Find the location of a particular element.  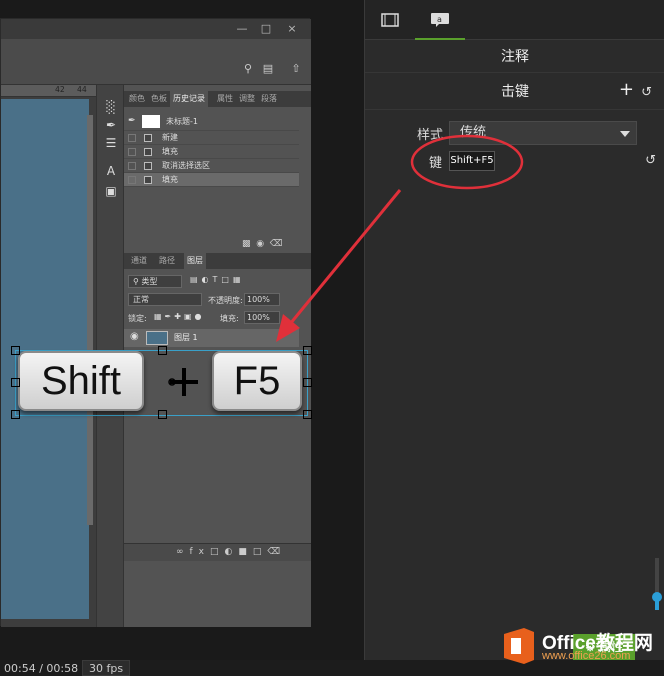

tab-adjustments: 调整 is located at coordinates (247, 99).